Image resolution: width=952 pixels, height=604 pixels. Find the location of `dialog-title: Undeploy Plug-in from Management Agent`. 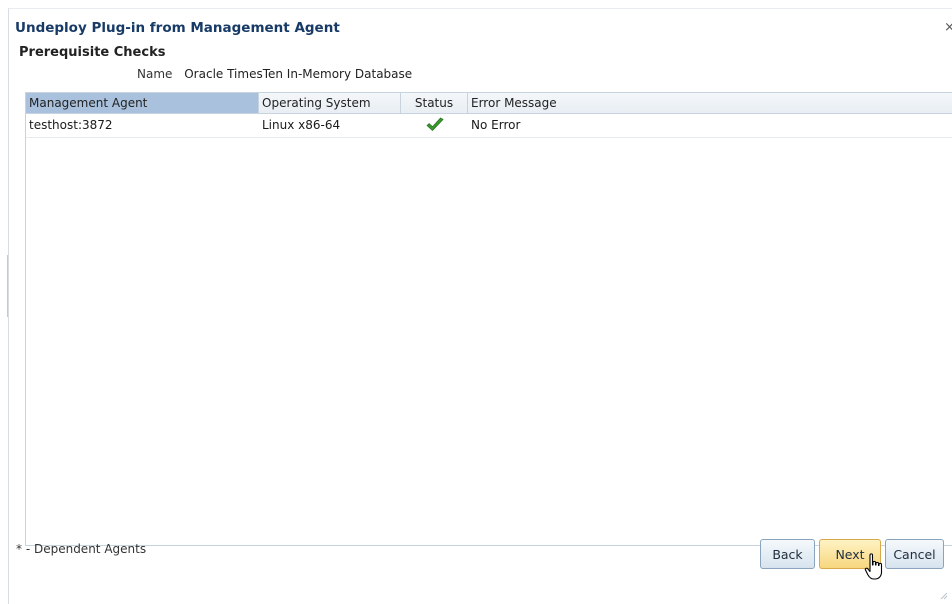

dialog-title: Undeploy Plug-in from Management Agent is located at coordinates (177, 28).